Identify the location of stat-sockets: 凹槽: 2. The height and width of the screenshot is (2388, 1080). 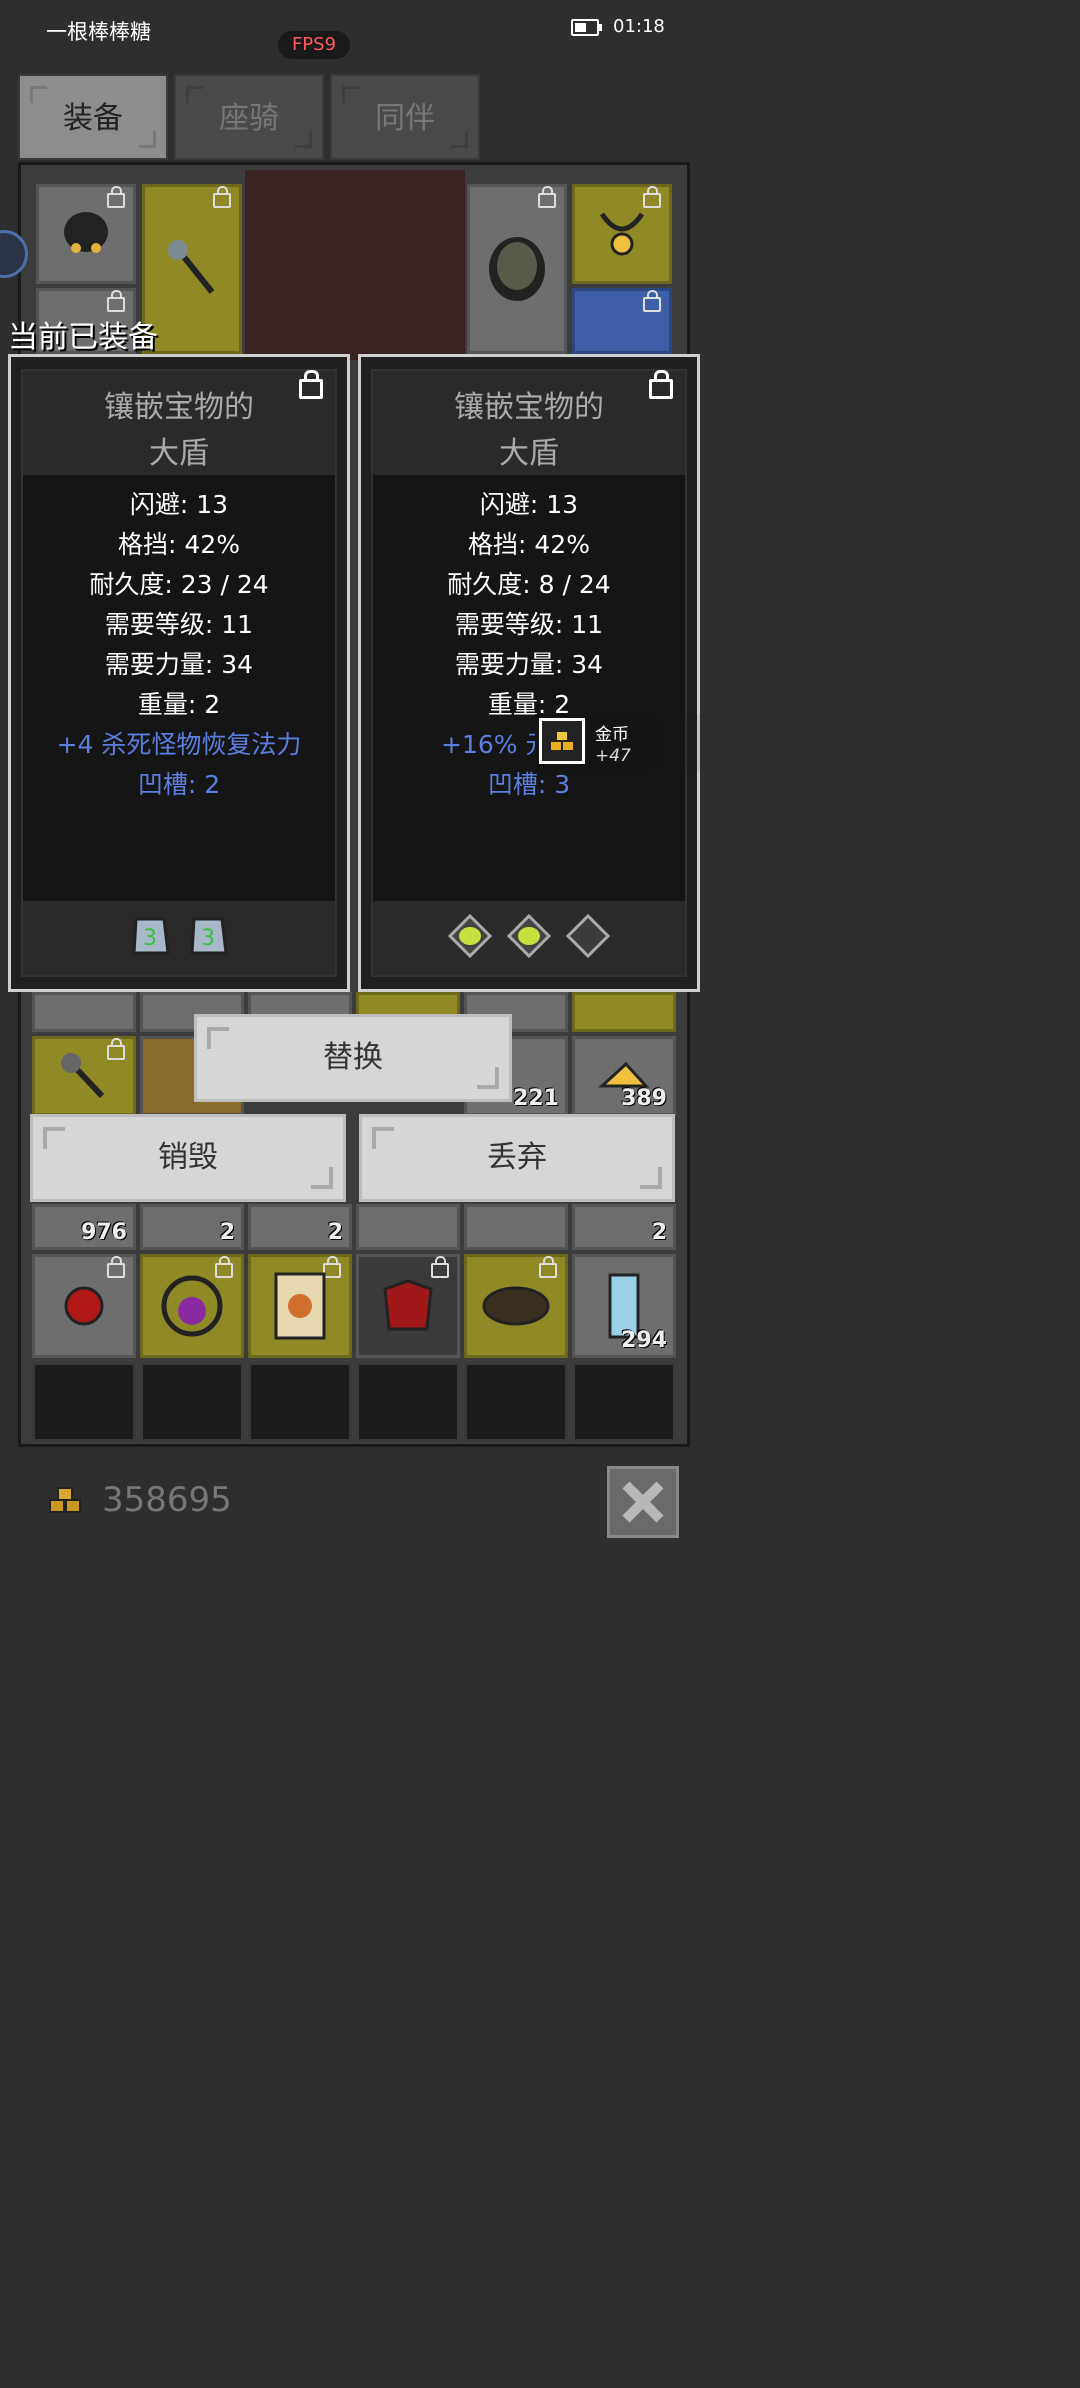
(179, 784).